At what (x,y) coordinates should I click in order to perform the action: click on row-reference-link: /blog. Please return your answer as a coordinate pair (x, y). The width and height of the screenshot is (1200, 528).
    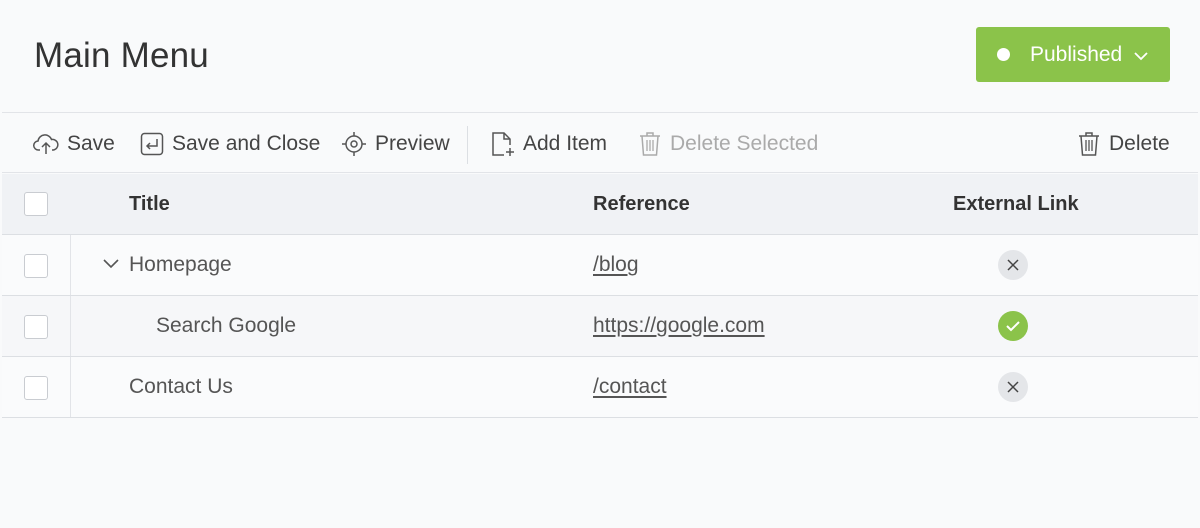
    Looking at the image, I should click on (616, 265).